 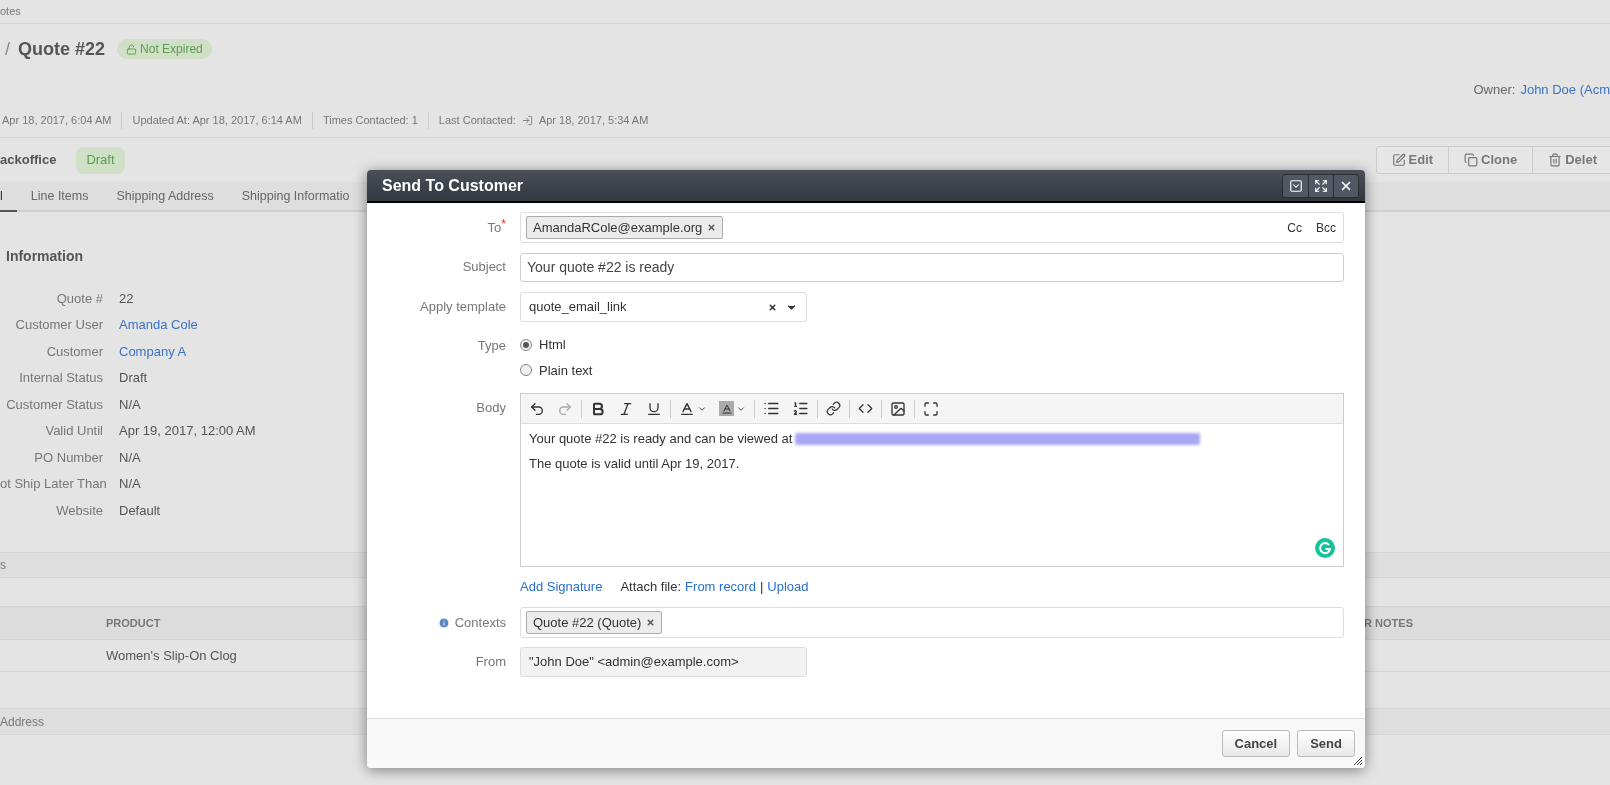 I want to click on meta-text: Times Contacted: 1, so click(x=370, y=121).